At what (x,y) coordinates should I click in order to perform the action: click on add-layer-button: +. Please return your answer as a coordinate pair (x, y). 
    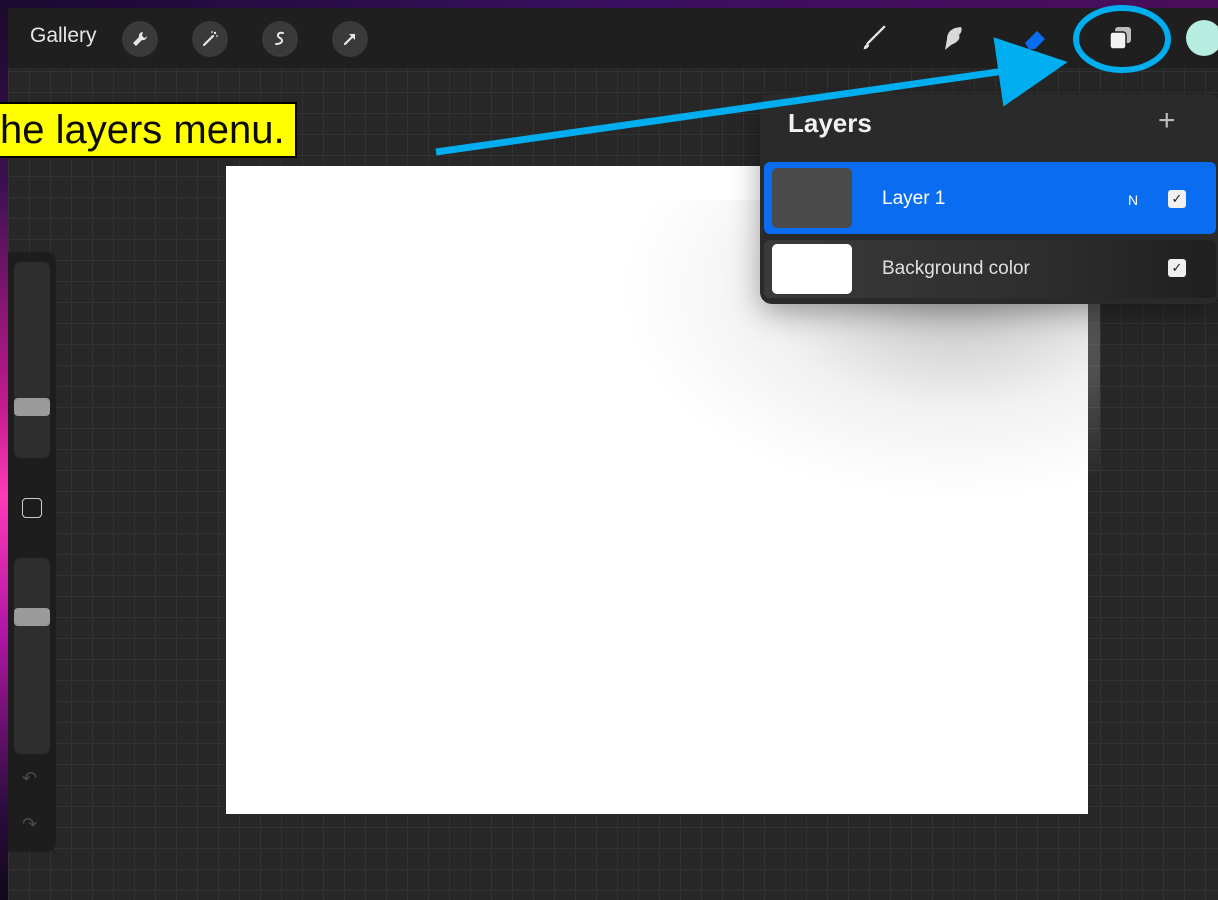
    Looking at the image, I should click on (1167, 121).